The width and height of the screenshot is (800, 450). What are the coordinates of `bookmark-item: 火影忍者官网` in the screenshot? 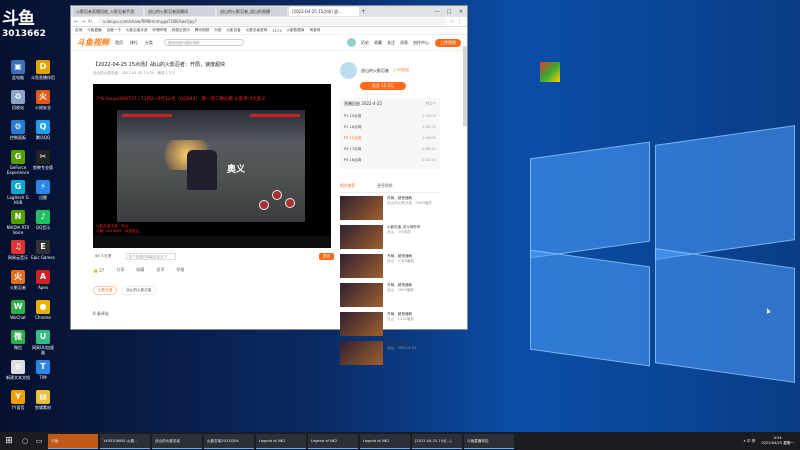 It's located at (257, 30).